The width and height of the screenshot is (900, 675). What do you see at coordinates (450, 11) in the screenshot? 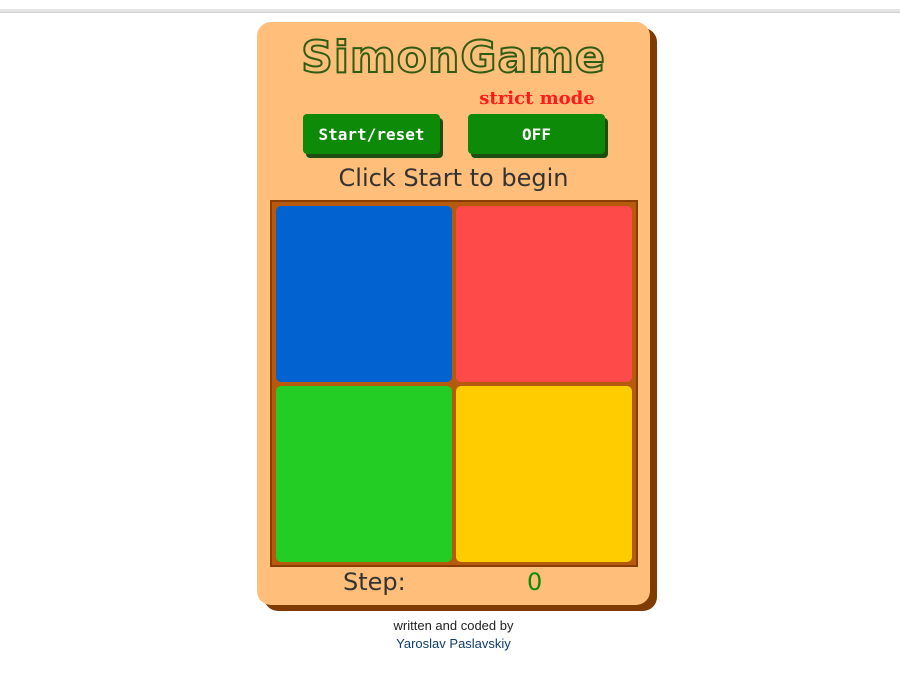
I see `browser-top-border` at bounding box center [450, 11].